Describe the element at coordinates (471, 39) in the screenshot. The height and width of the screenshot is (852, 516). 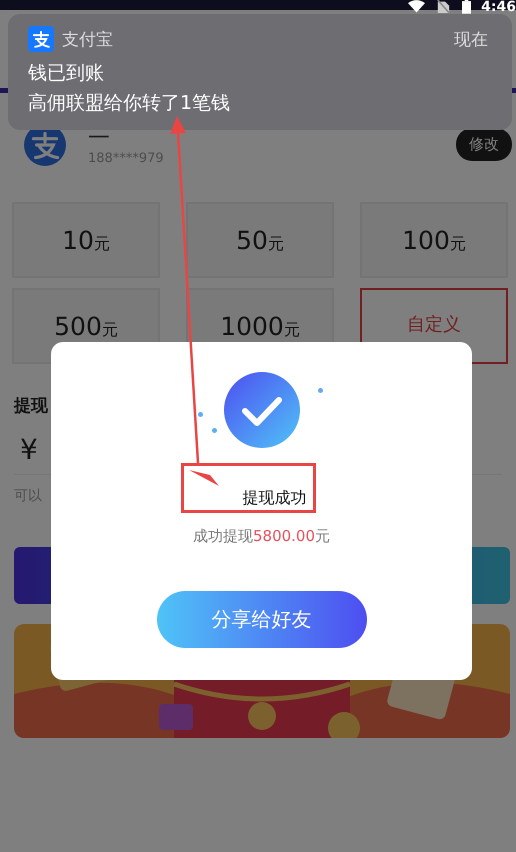
I see `notification-time: 现在` at that location.